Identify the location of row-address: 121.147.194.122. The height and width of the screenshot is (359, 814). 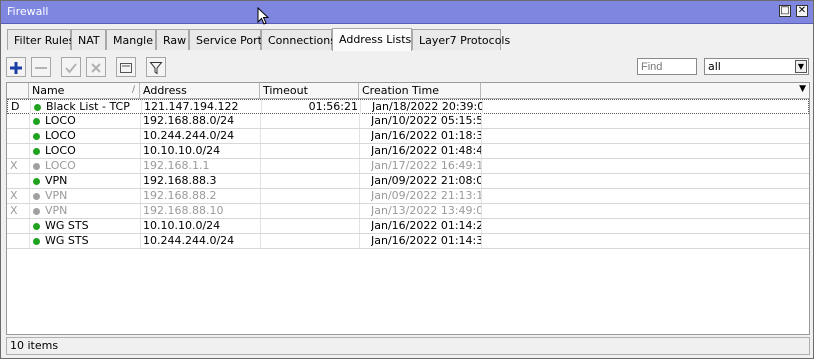
(191, 106).